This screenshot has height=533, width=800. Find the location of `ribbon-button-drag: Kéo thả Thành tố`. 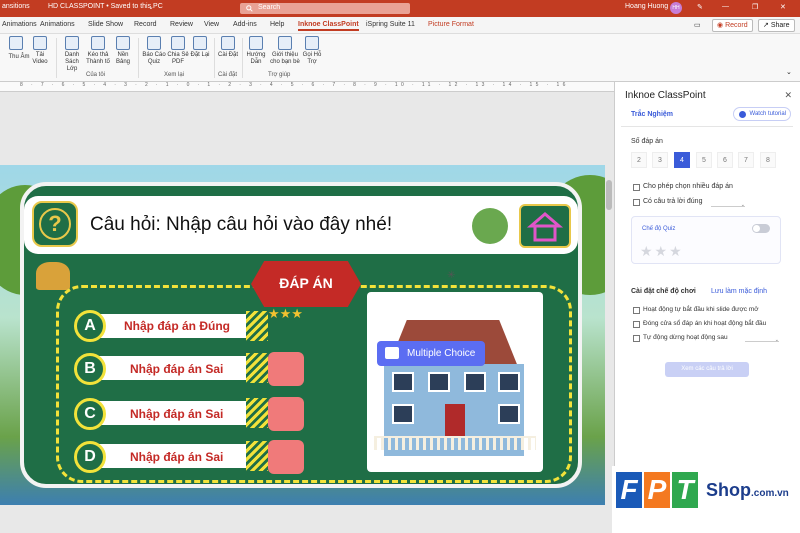

ribbon-button-drag: Kéo thả Thành tố is located at coordinates (98, 51).